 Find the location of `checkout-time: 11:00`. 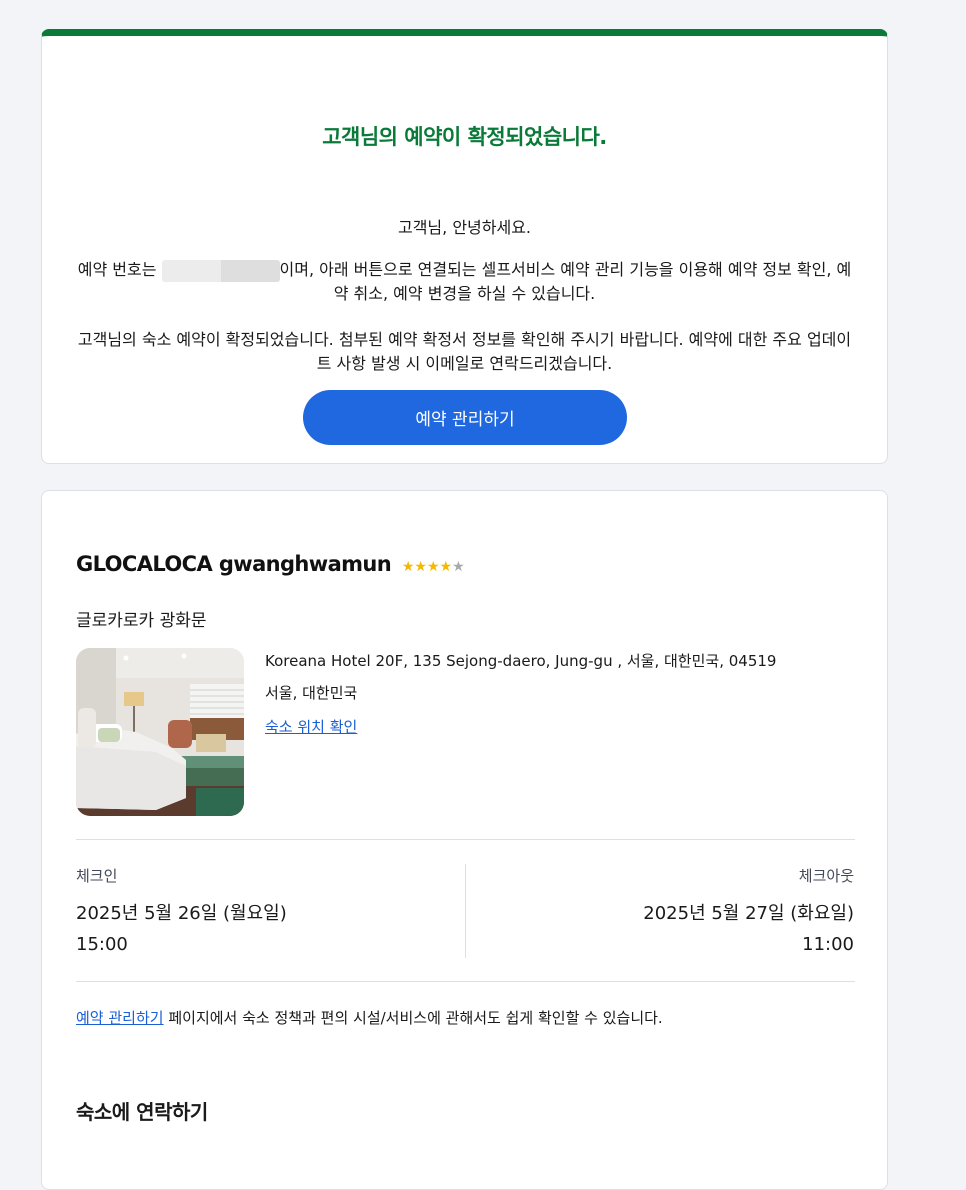

checkout-time: 11:00 is located at coordinates (828, 944).